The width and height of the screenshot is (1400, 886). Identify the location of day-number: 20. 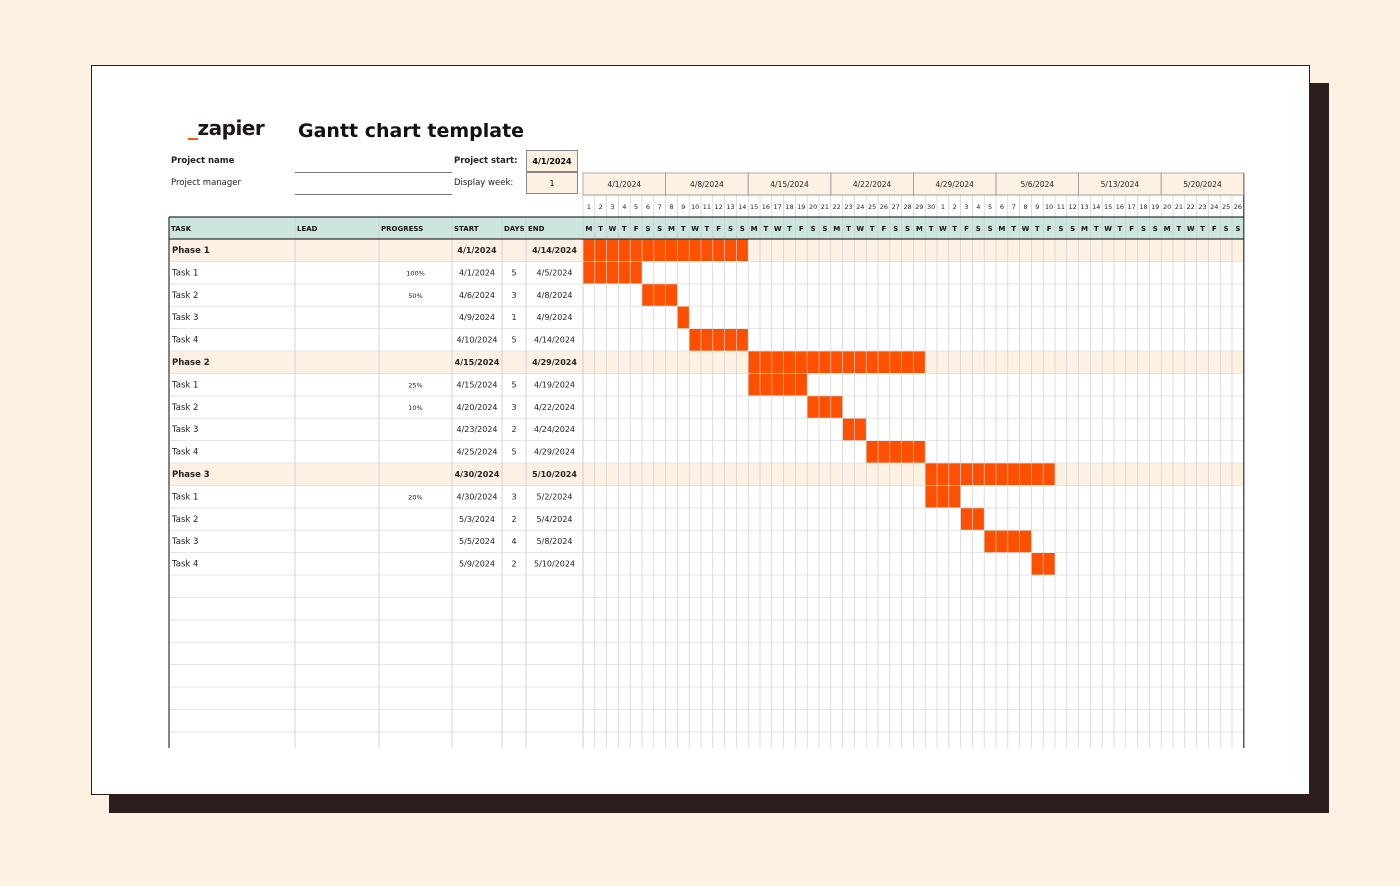
(813, 207).